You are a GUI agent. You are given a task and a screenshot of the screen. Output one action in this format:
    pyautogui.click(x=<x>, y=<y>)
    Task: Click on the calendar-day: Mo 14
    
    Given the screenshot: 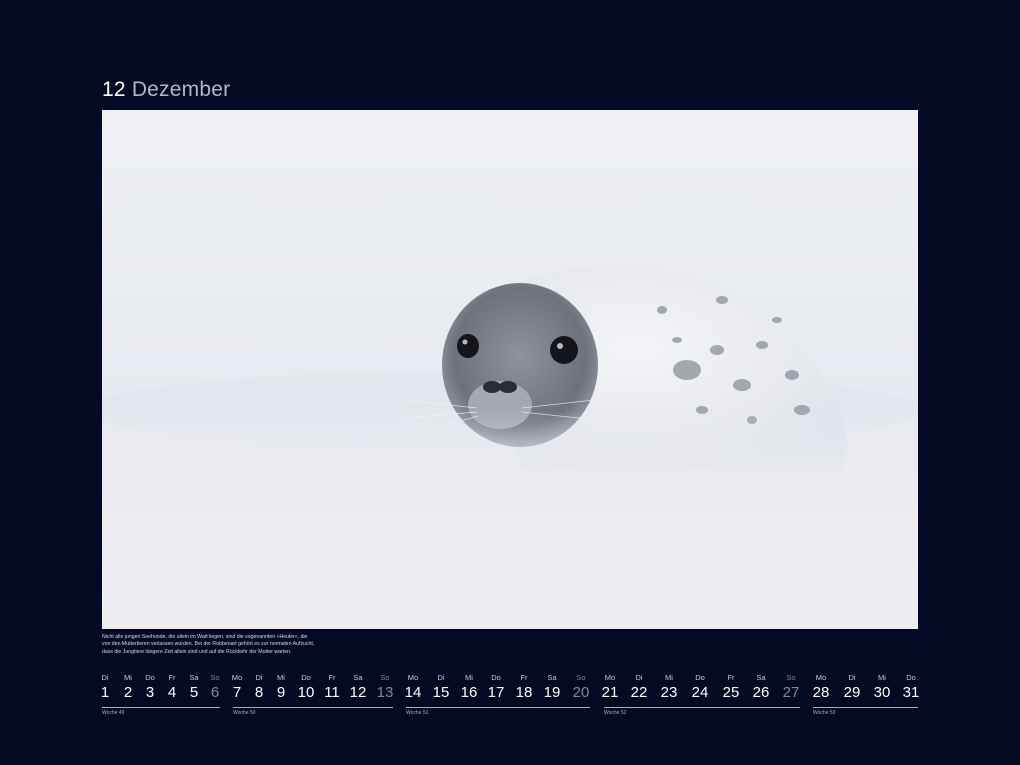 What is the action you would take?
    pyautogui.click(x=413, y=687)
    